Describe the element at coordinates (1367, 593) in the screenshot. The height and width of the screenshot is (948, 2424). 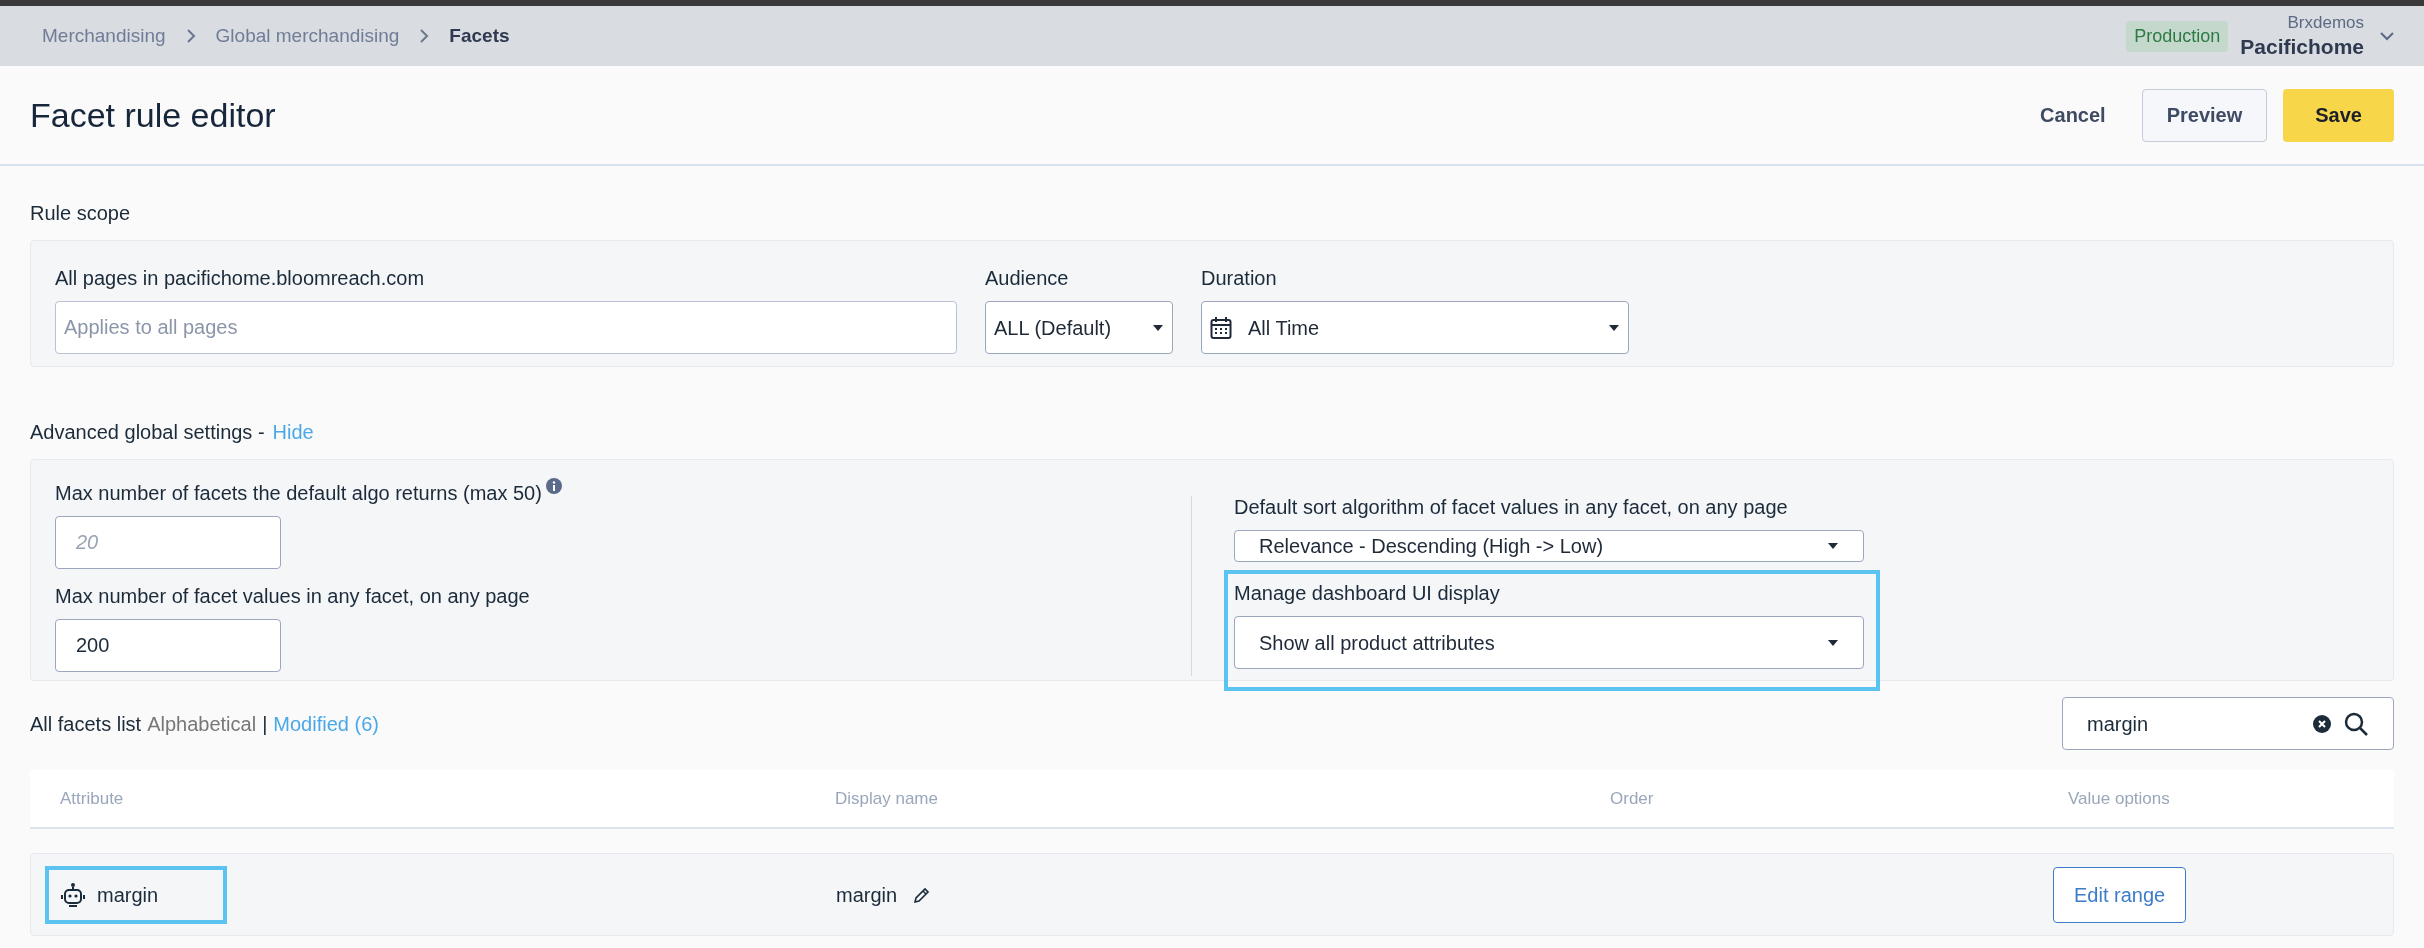
I see `field-label: Manage dashboard UI display` at that location.